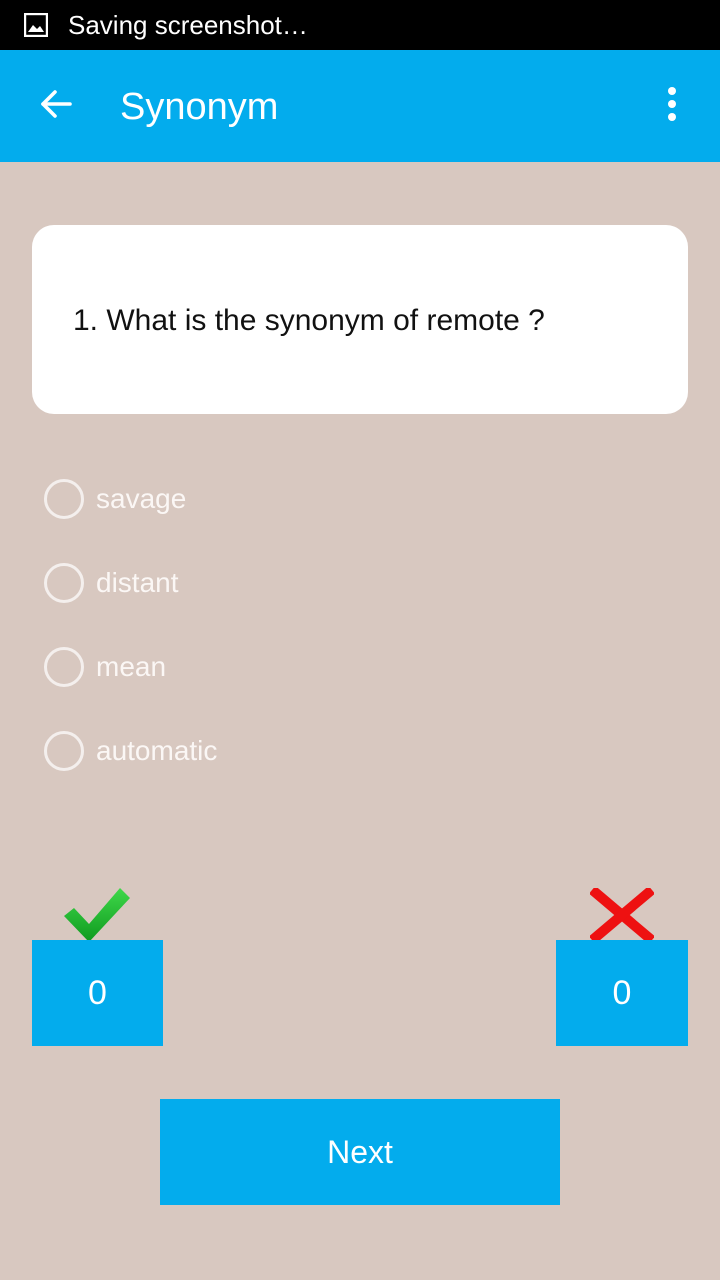 The width and height of the screenshot is (720, 1280). Describe the element at coordinates (199, 107) in the screenshot. I see `page-title: Synonym` at that location.